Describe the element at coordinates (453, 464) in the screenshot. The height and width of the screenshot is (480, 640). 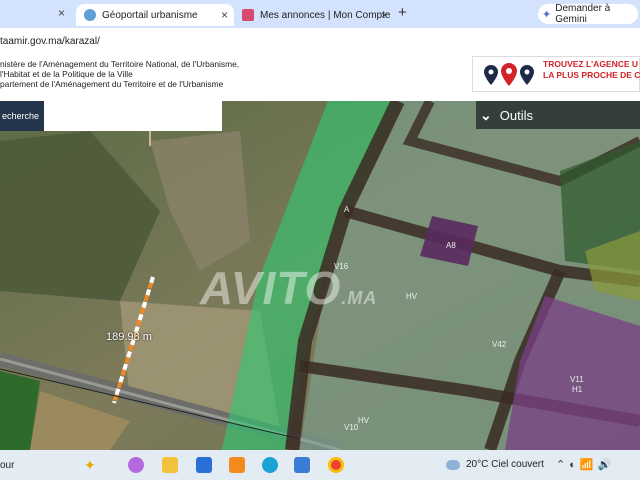
I see `cloud-icon` at that location.